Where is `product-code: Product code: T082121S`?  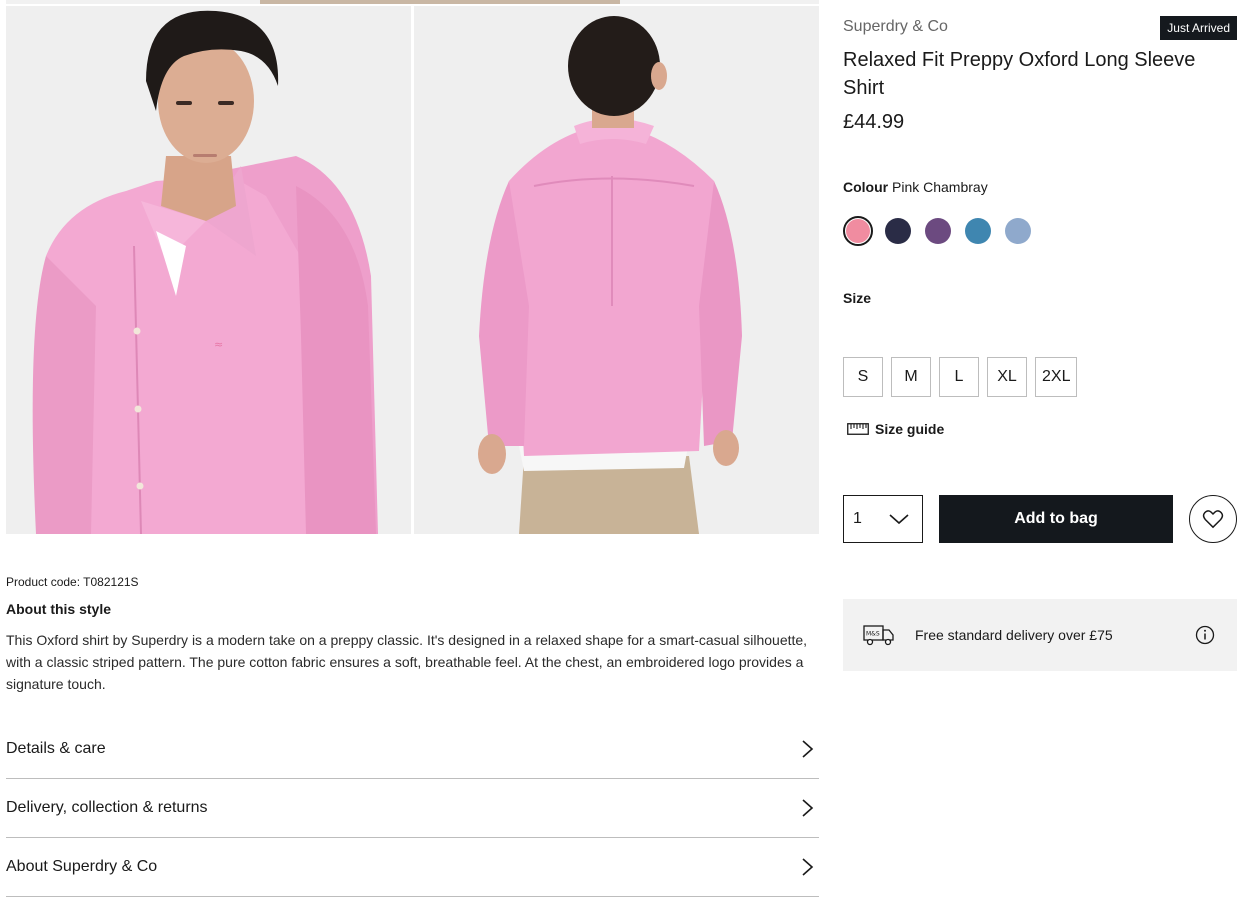
product-code: Product code: T082121S is located at coordinates (72, 582).